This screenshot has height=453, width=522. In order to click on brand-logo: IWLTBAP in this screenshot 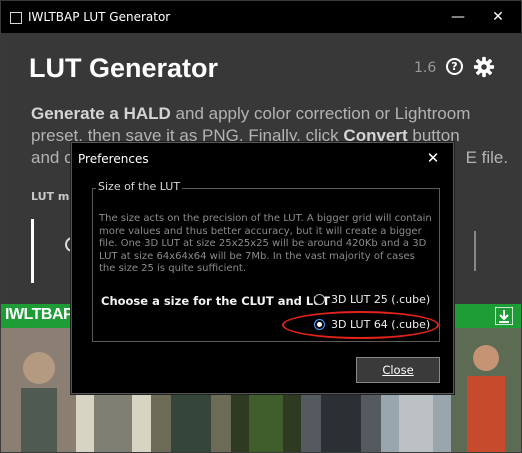, I will do `click(39, 314)`.